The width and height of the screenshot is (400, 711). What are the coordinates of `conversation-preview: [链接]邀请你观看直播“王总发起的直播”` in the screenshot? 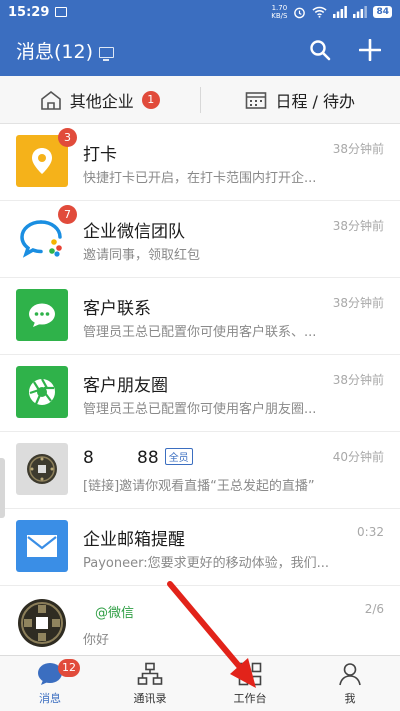 It's located at (199, 486).